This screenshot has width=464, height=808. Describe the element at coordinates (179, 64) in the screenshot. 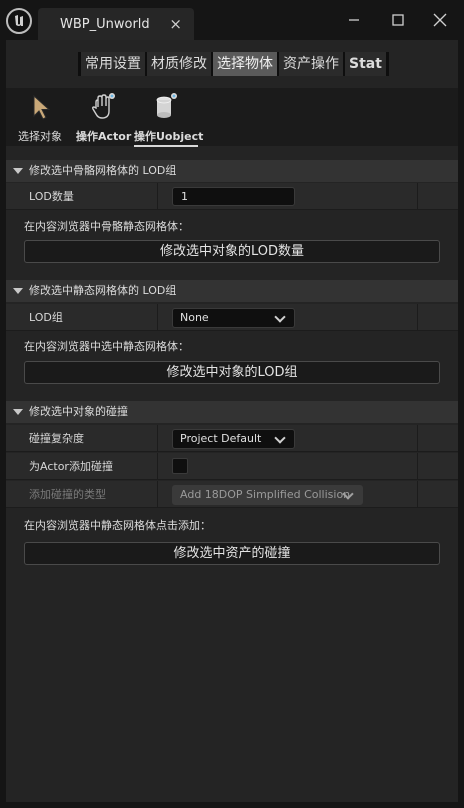

I see `tab-material-edit: 材质修改` at that location.